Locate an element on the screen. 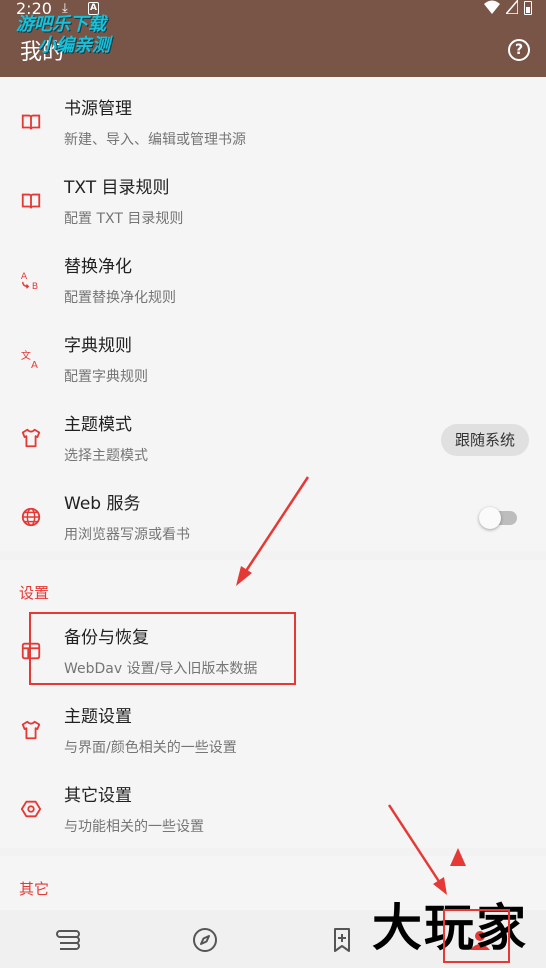  annotation-box-my-tab is located at coordinates (476, 936).